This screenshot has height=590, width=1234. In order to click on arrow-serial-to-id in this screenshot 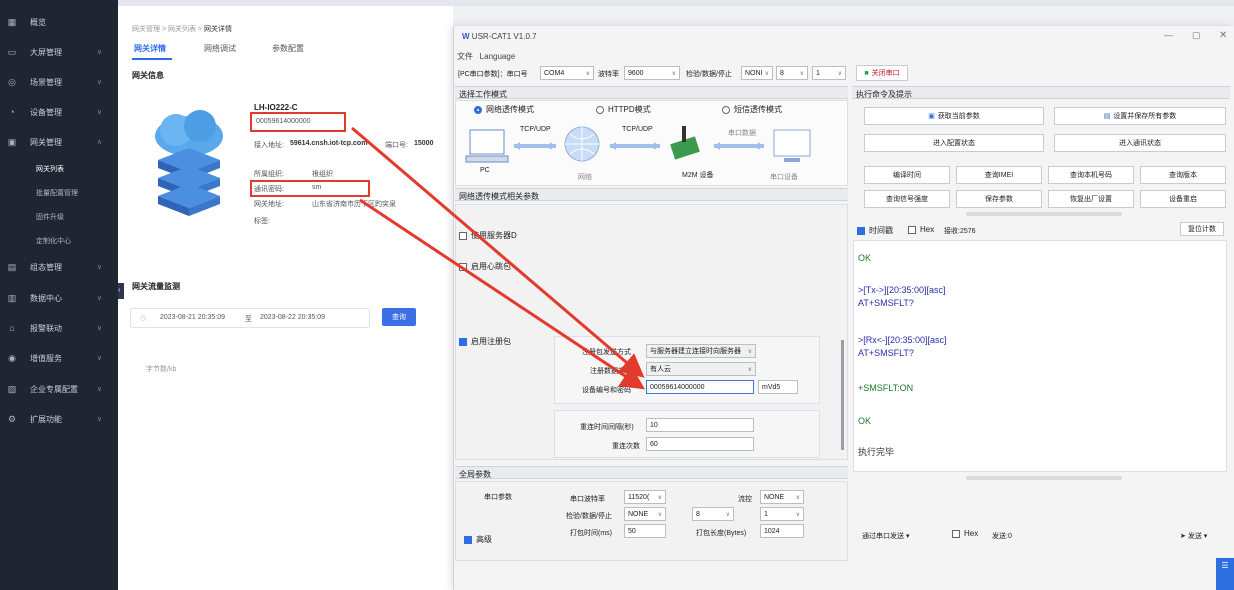, I will do `click(498, 252)`.